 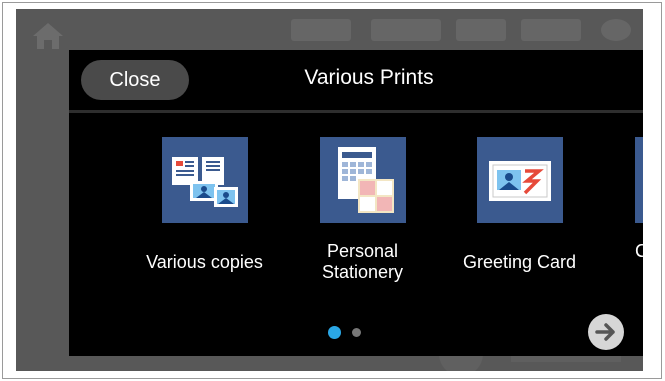 What do you see at coordinates (362, 261) in the screenshot?
I see `item-label: Personal Stationery` at bounding box center [362, 261].